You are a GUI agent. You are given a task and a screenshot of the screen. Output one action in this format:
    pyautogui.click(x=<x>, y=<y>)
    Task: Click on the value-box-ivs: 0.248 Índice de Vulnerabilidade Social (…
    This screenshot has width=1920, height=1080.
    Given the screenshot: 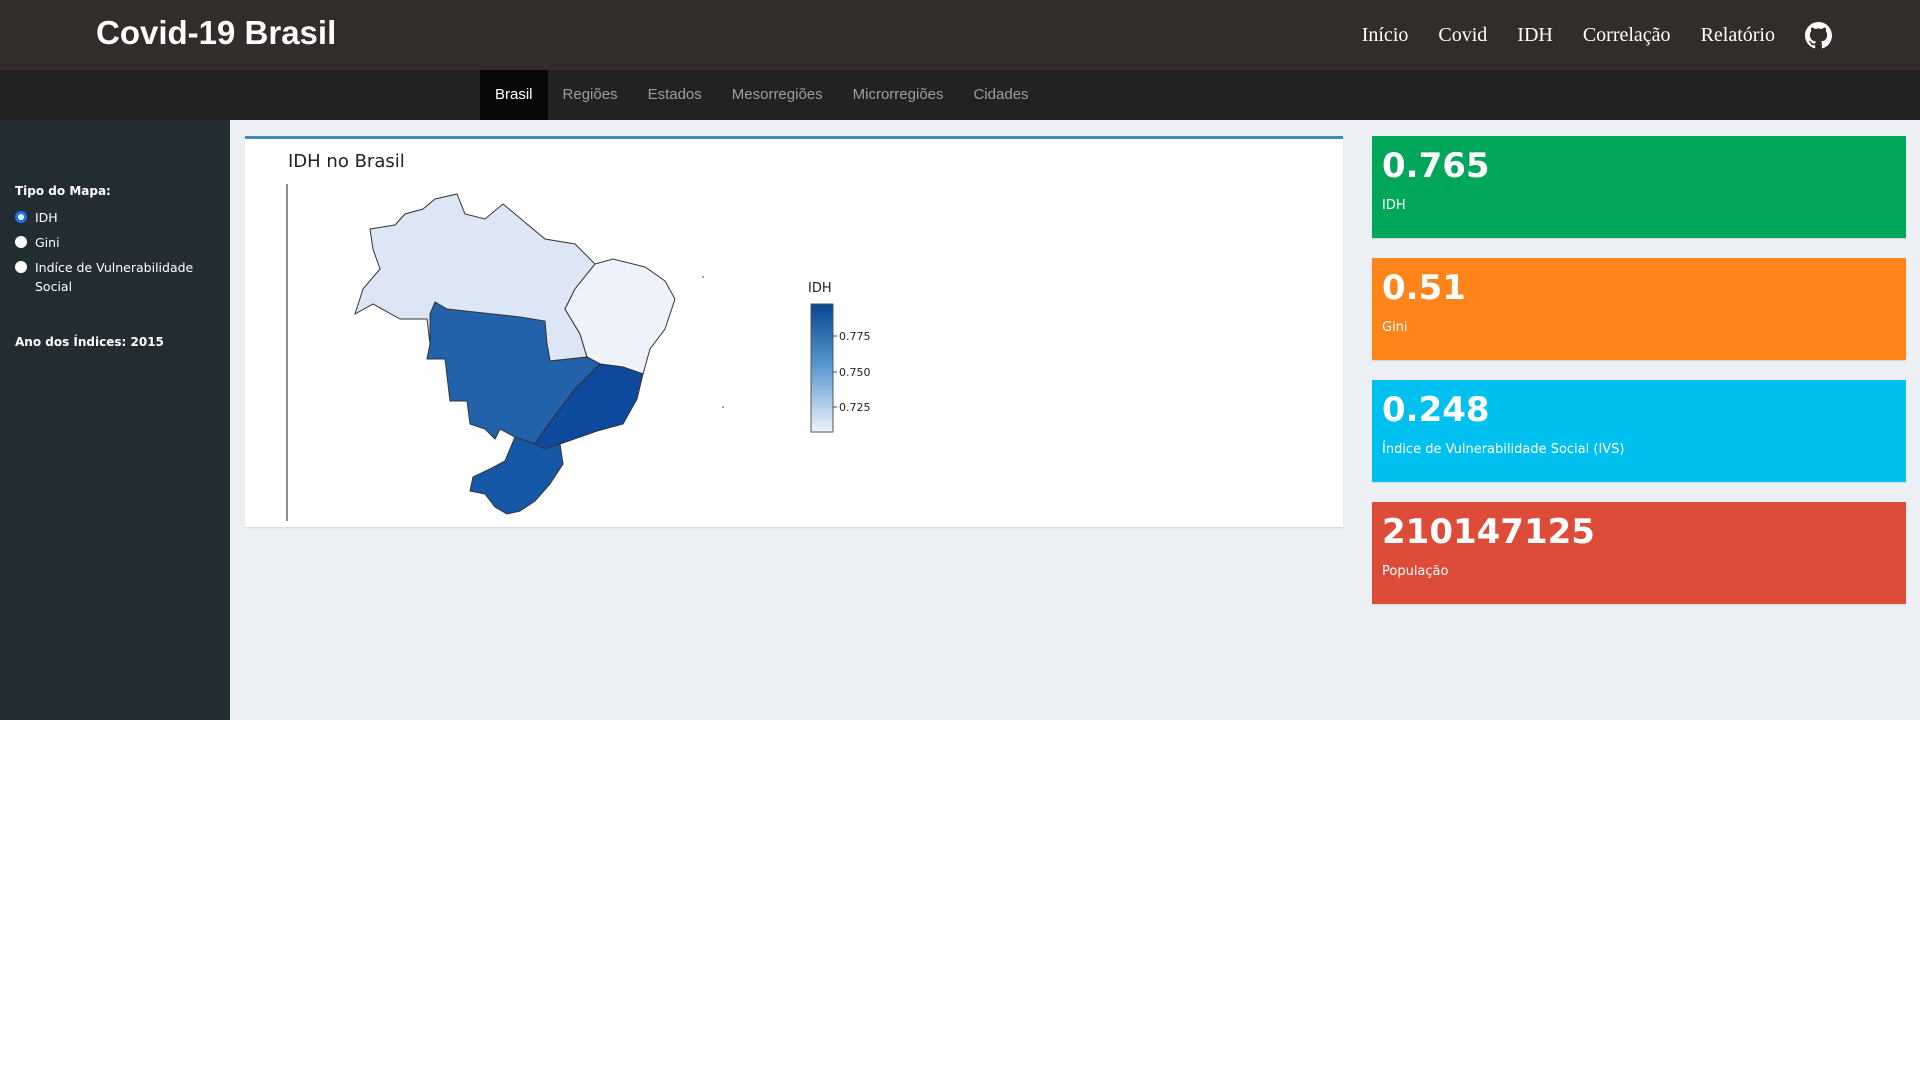 What is the action you would take?
    pyautogui.click(x=1639, y=431)
    